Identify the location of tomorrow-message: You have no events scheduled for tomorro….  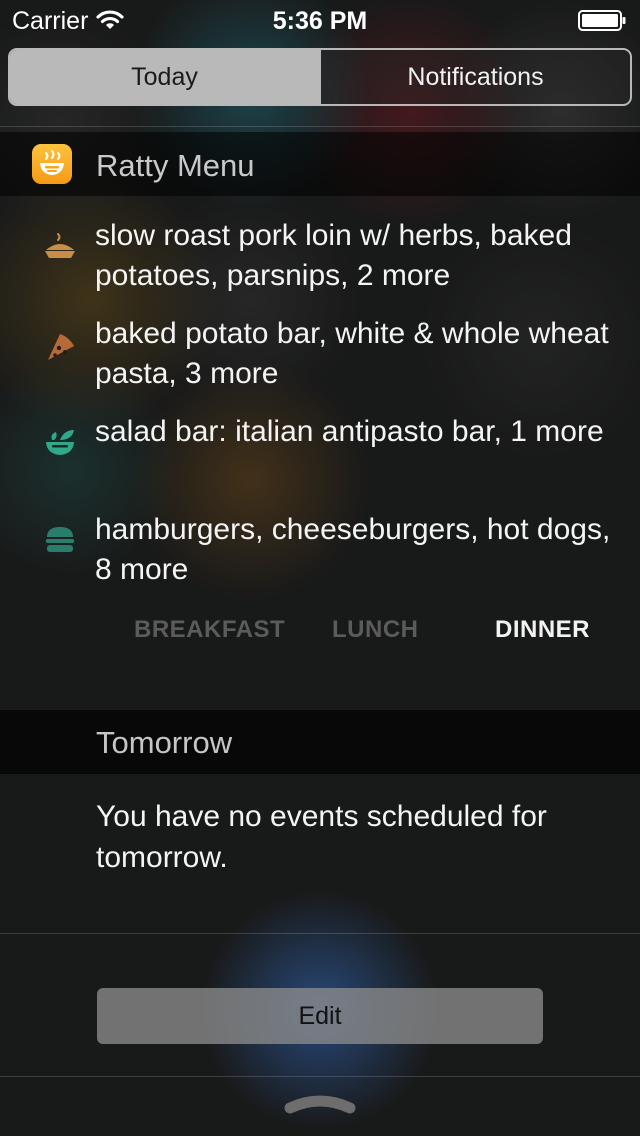
(321, 837).